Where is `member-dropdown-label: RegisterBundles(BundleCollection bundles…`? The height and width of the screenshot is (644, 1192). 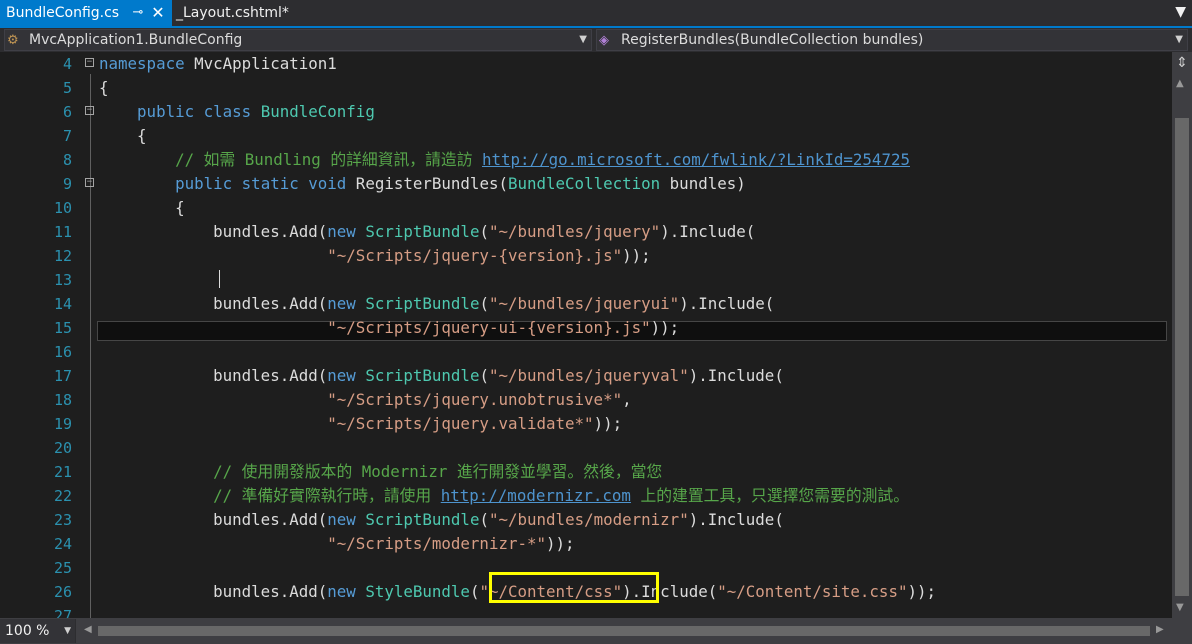 member-dropdown-label: RegisterBundles(BundleCollection bundles… is located at coordinates (772, 40).